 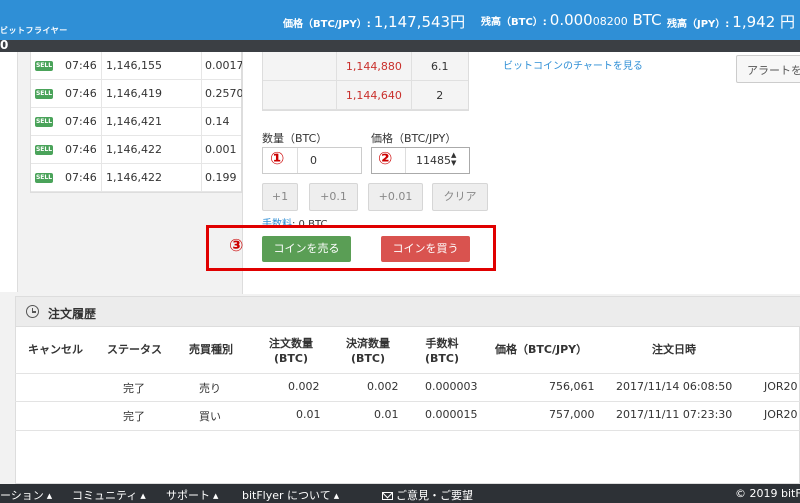 I want to click on row1-price: 756,061, so click(x=572, y=386).